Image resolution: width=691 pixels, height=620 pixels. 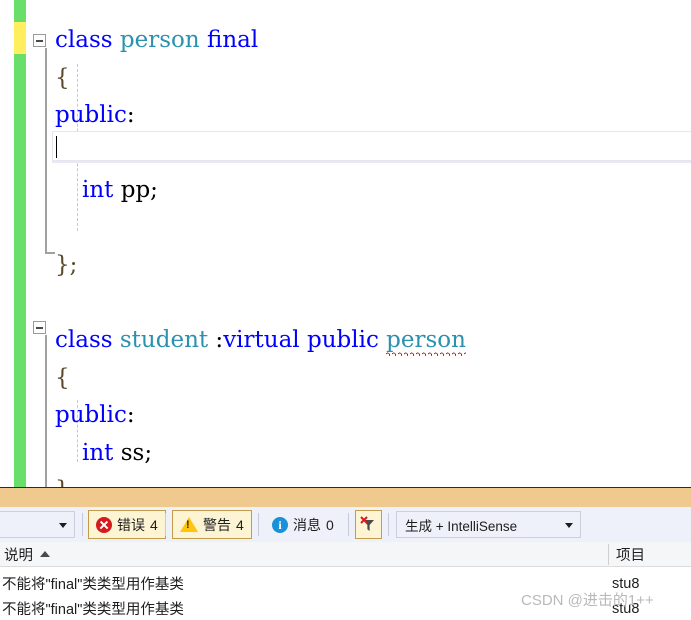 I want to click on code-line: int pp;, so click(x=120, y=190).